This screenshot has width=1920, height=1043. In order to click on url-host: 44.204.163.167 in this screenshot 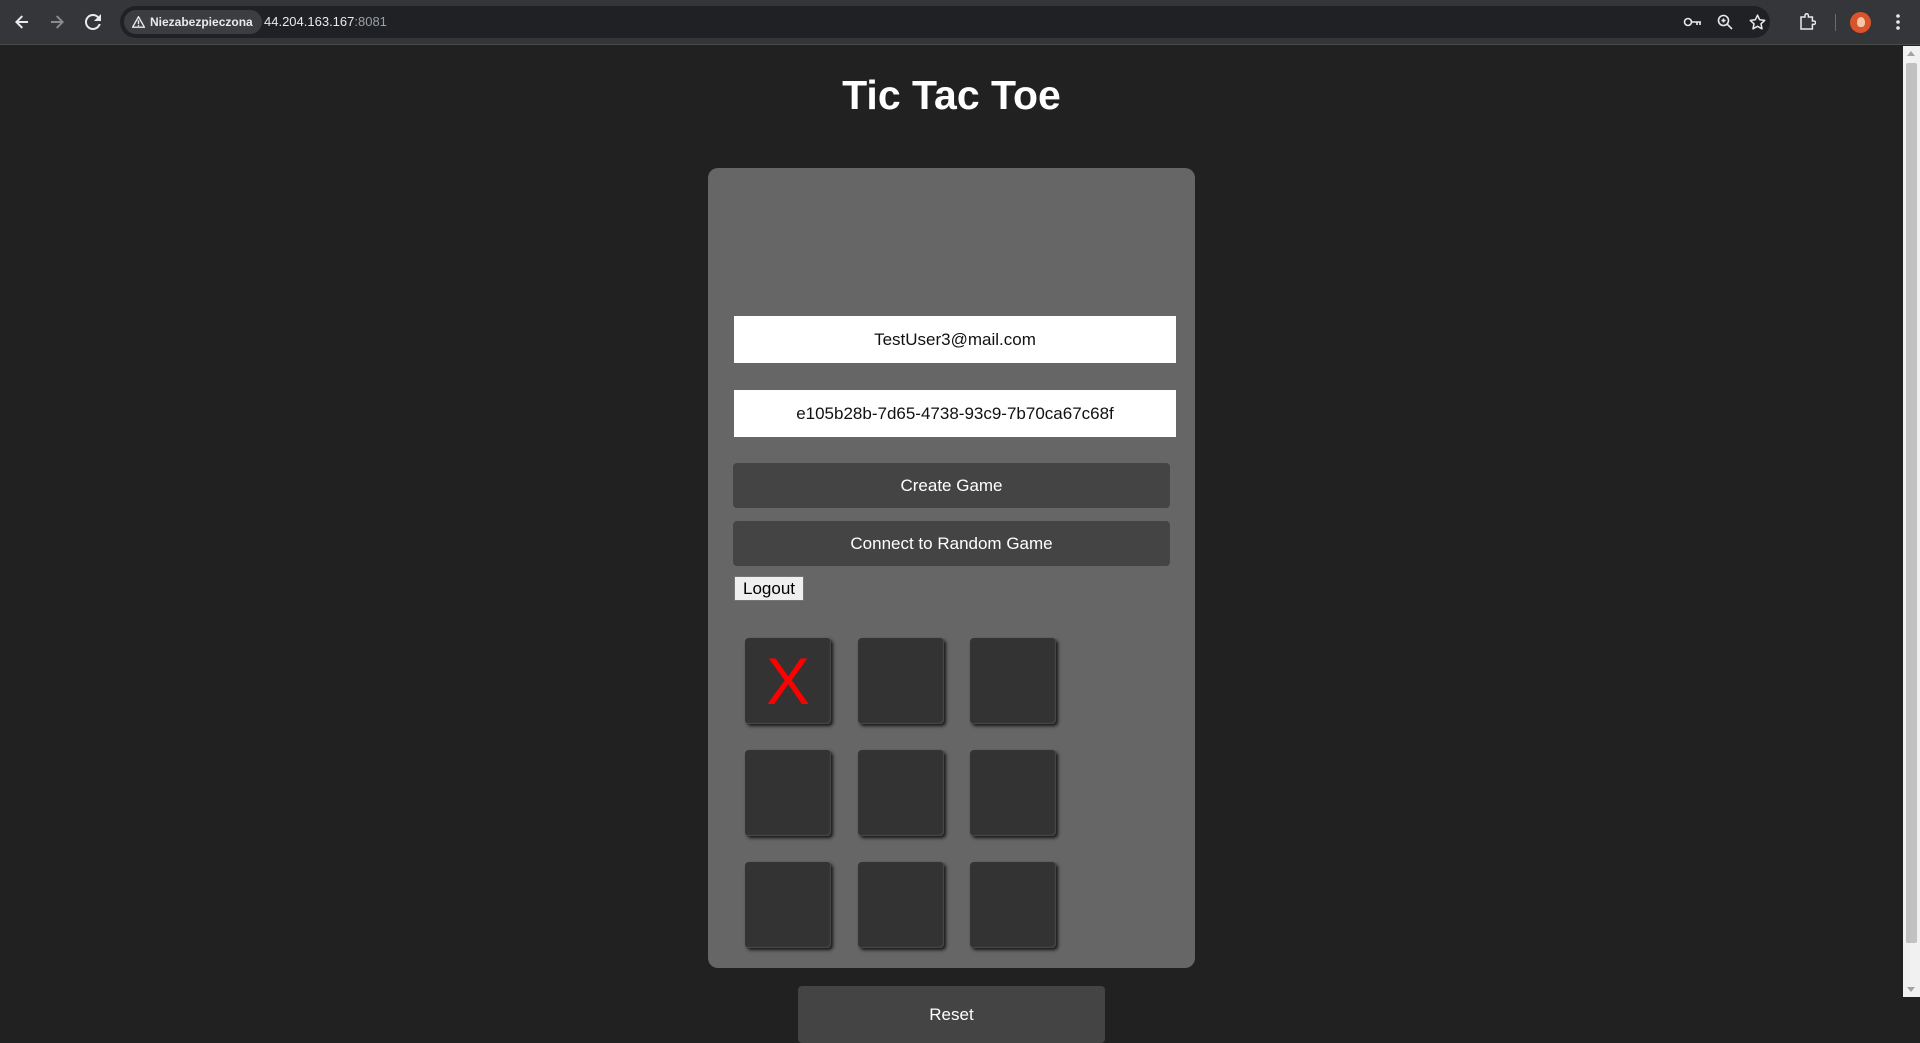, I will do `click(309, 21)`.